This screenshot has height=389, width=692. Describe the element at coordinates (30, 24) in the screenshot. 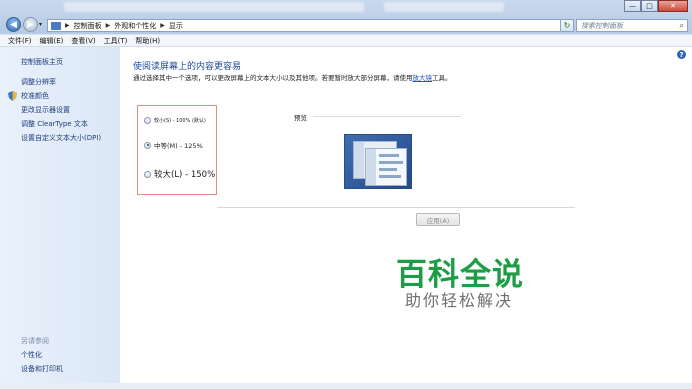

I see `forward-arrow-icon: ▶` at that location.